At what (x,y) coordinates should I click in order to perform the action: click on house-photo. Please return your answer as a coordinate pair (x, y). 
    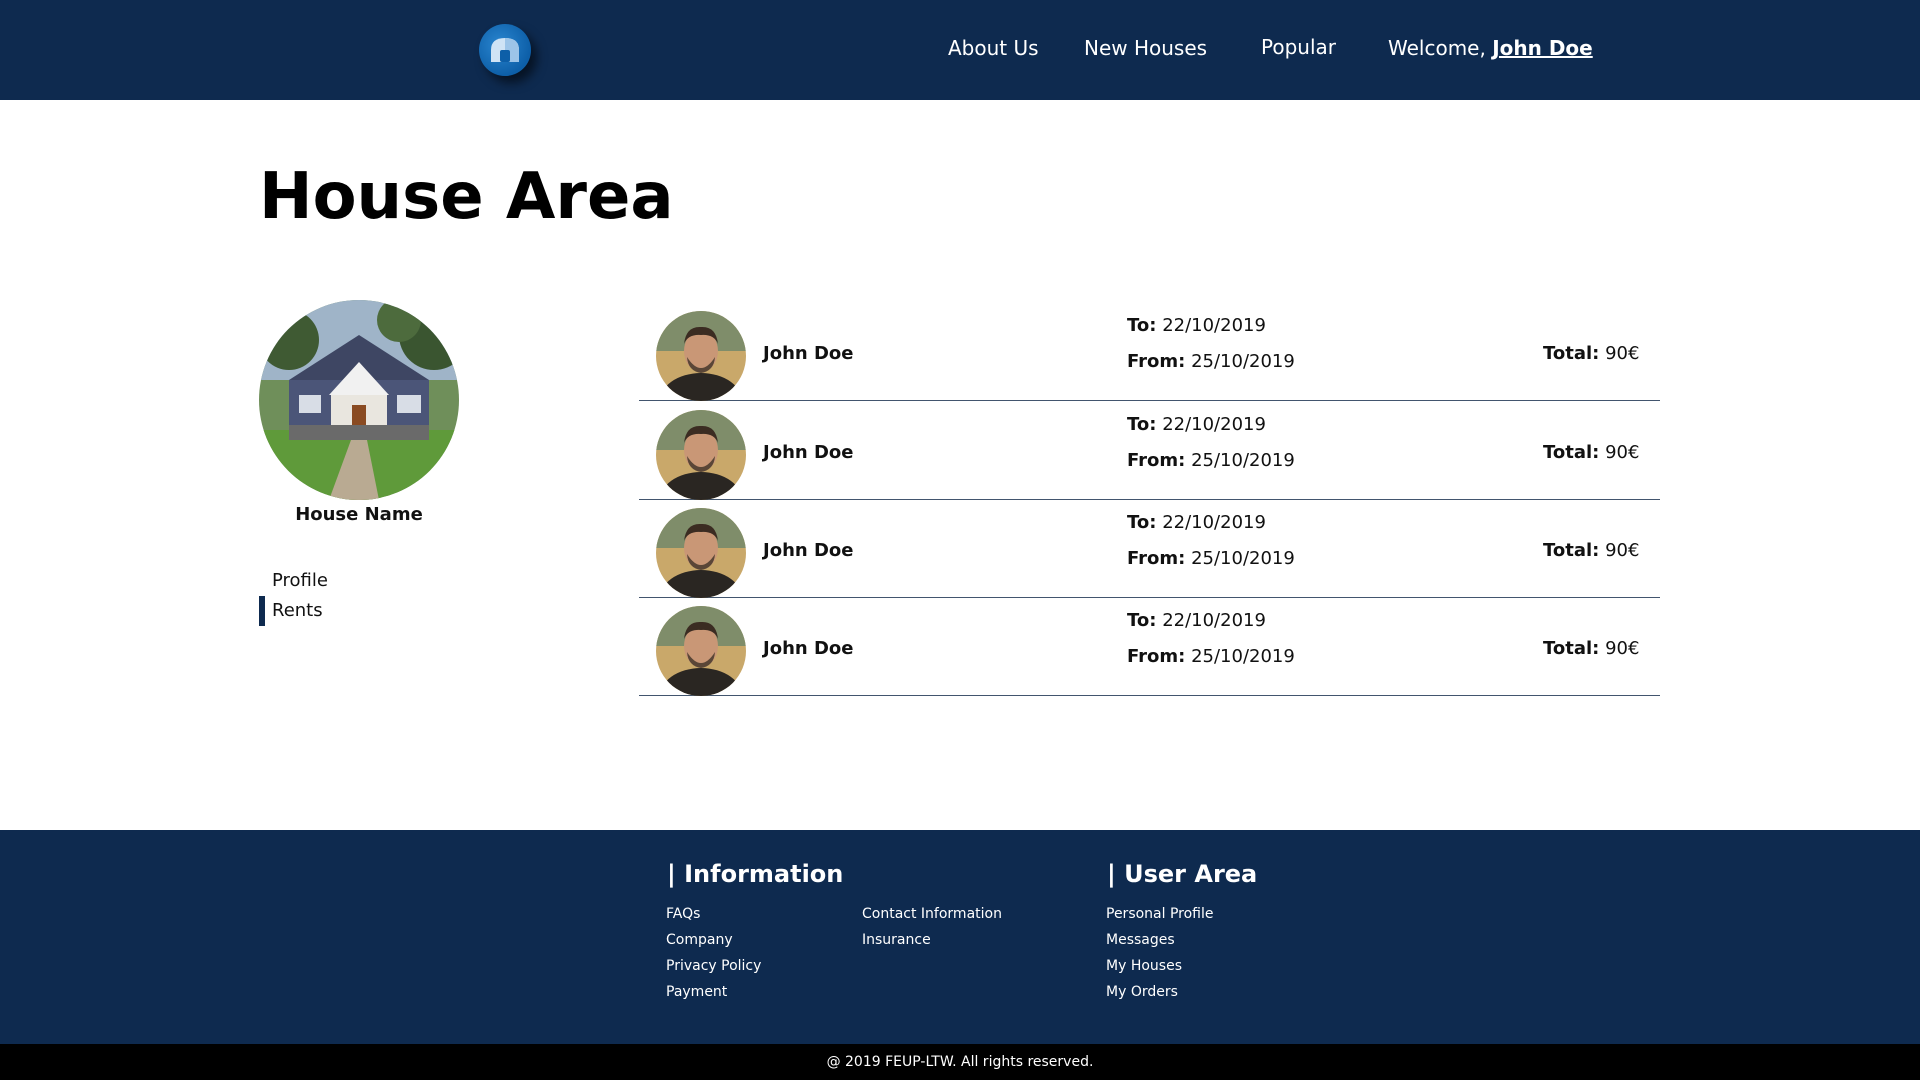
    Looking at the image, I should click on (359, 400).